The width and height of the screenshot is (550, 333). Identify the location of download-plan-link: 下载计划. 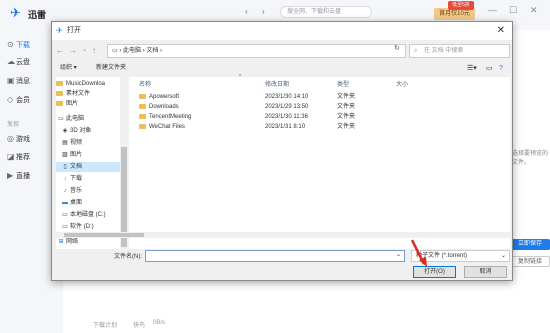
(105, 324).